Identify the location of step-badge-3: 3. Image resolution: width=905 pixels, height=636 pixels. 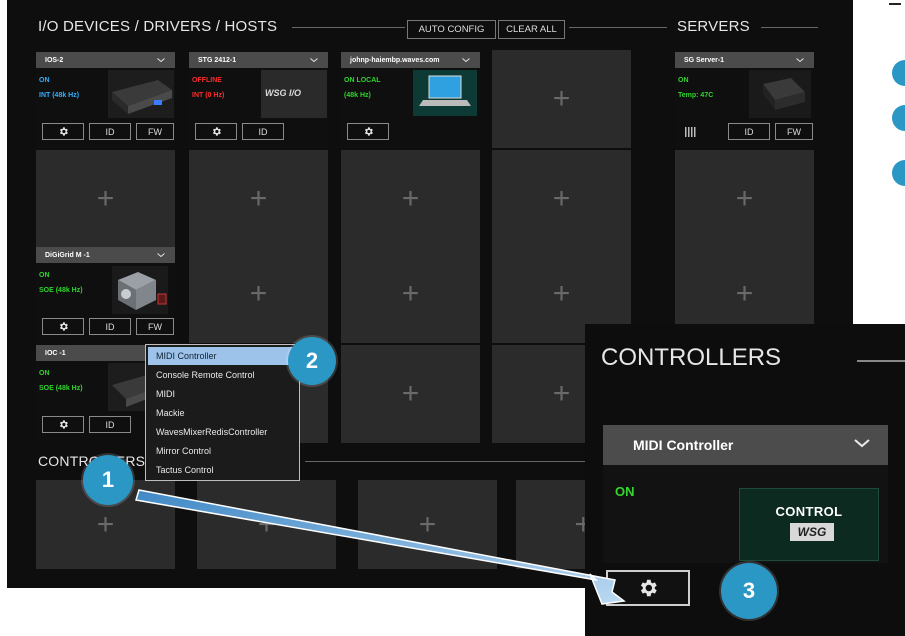
(749, 591).